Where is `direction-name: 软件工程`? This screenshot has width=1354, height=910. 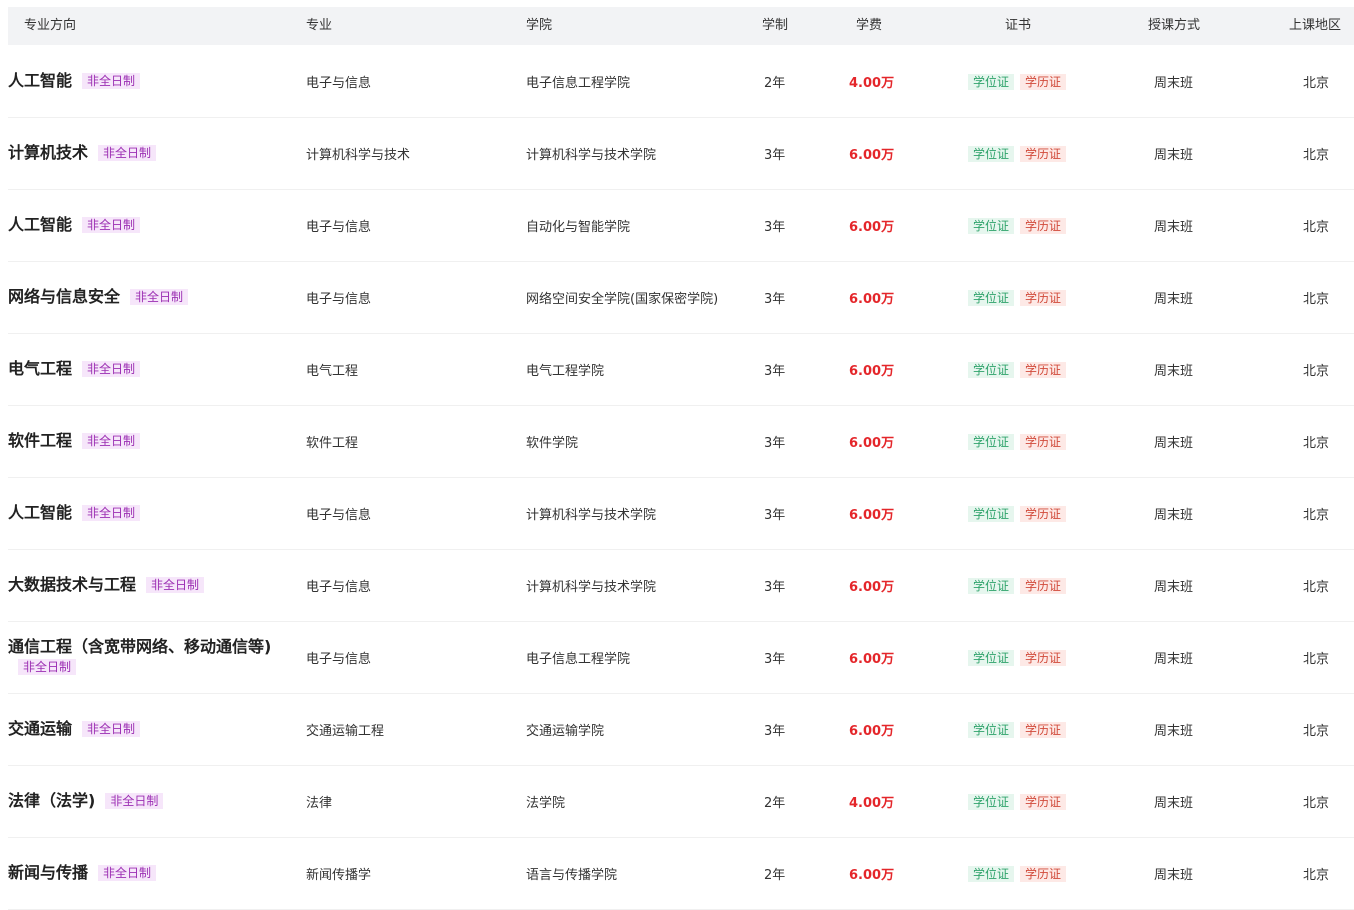
direction-name: 软件工程 is located at coordinates (40, 440).